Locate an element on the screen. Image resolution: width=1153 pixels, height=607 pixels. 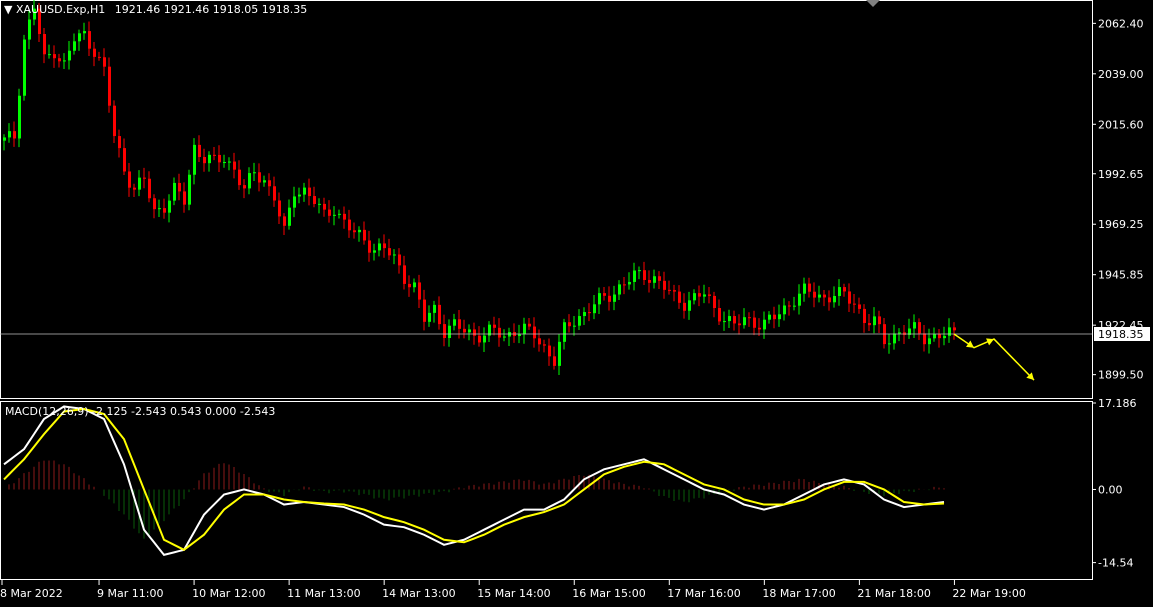
time-tick-label: 18 Mar 17:00 is located at coordinates (798, 593).